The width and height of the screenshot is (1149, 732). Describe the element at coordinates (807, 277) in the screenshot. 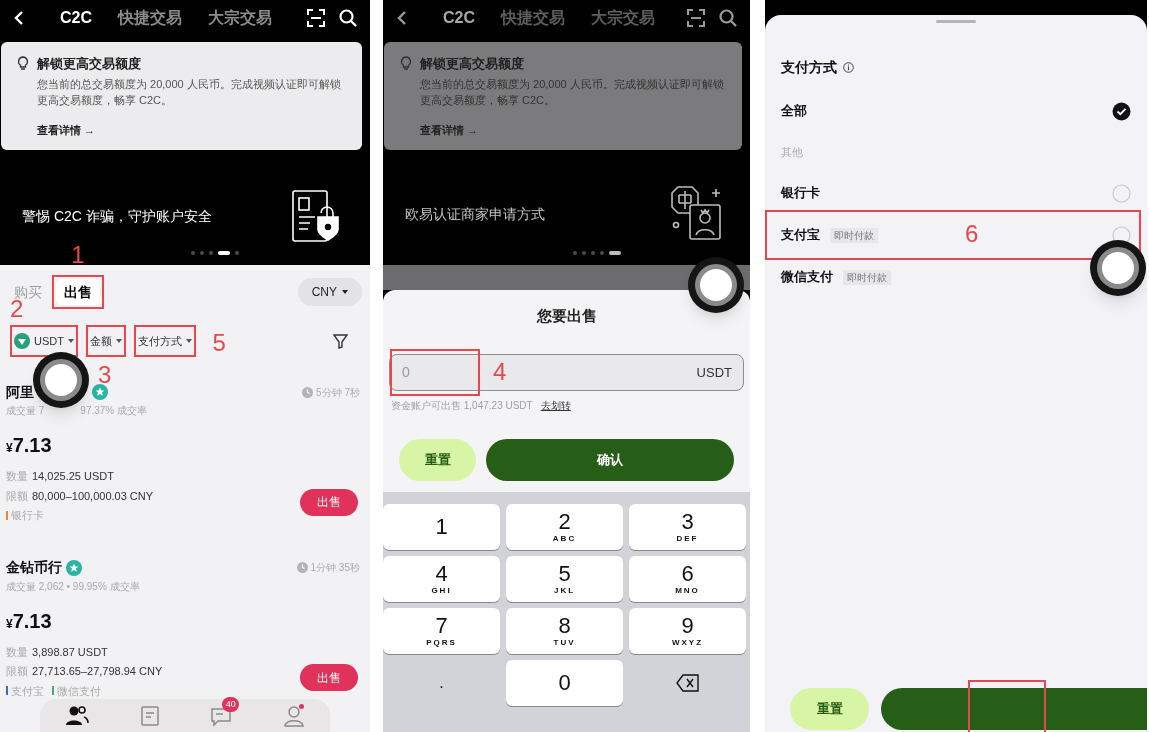

I see `payment-option: 微信支付` at that location.